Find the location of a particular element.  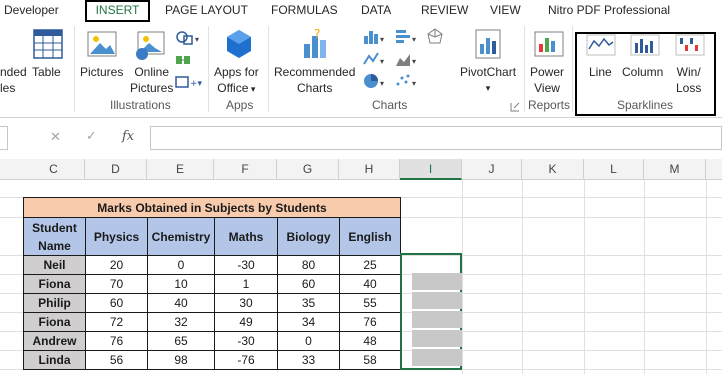

cell-chemistry: 10 is located at coordinates (181, 284).